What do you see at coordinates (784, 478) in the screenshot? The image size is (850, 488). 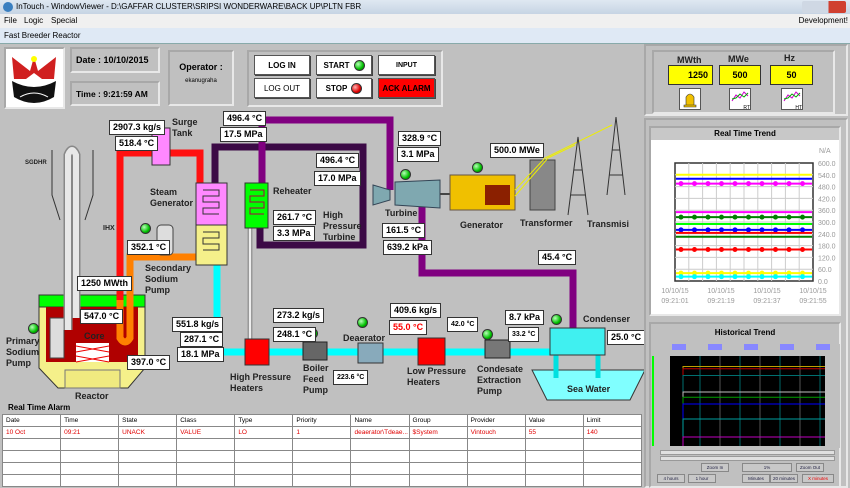 I see `historical-button-6: 20 minutes` at bounding box center [784, 478].